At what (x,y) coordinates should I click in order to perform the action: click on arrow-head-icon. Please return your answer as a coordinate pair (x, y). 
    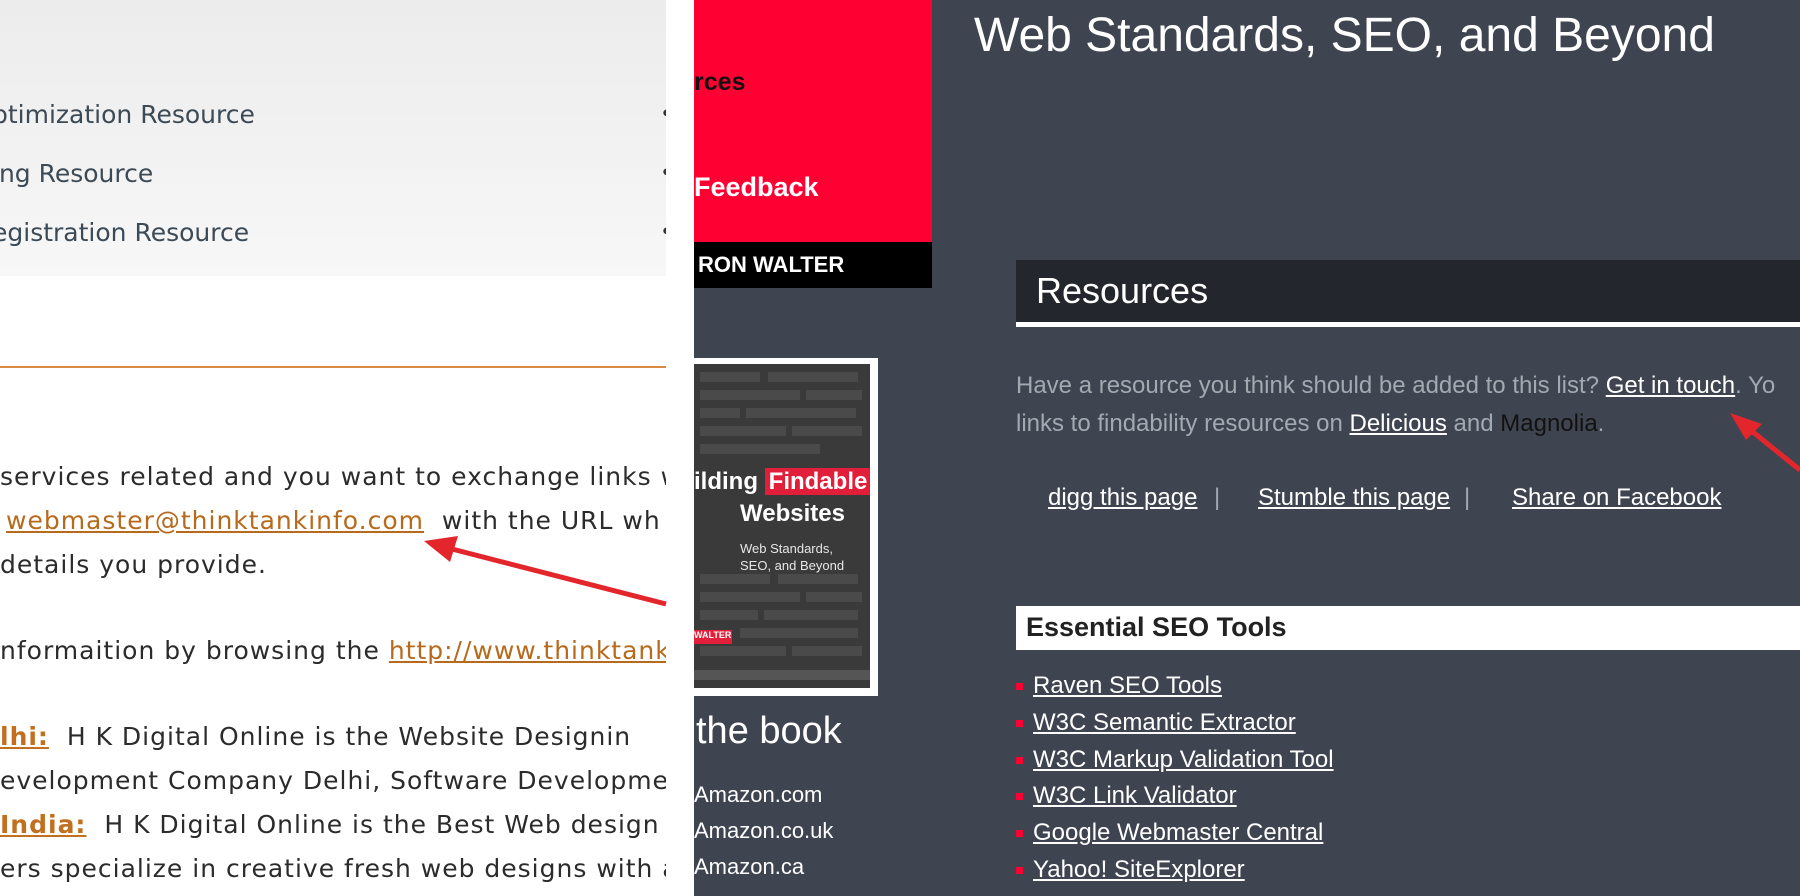
    Looking at the image, I should click on (441, 549).